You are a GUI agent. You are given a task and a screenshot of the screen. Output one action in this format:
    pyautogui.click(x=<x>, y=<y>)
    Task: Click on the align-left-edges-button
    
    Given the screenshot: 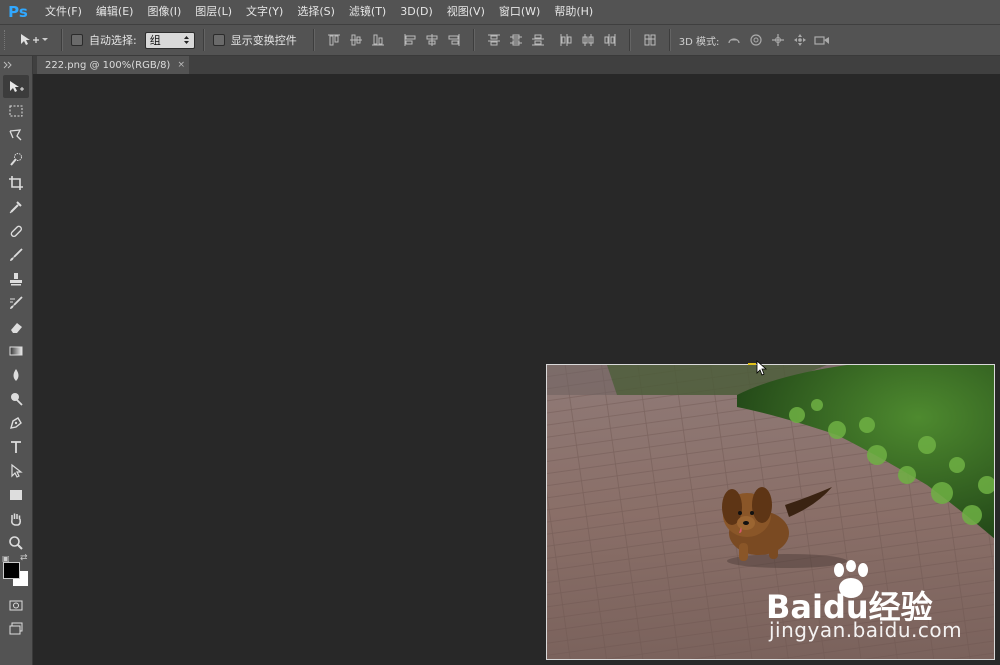 What is the action you would take?
    pyautogui.click(x=410, y=40)
    